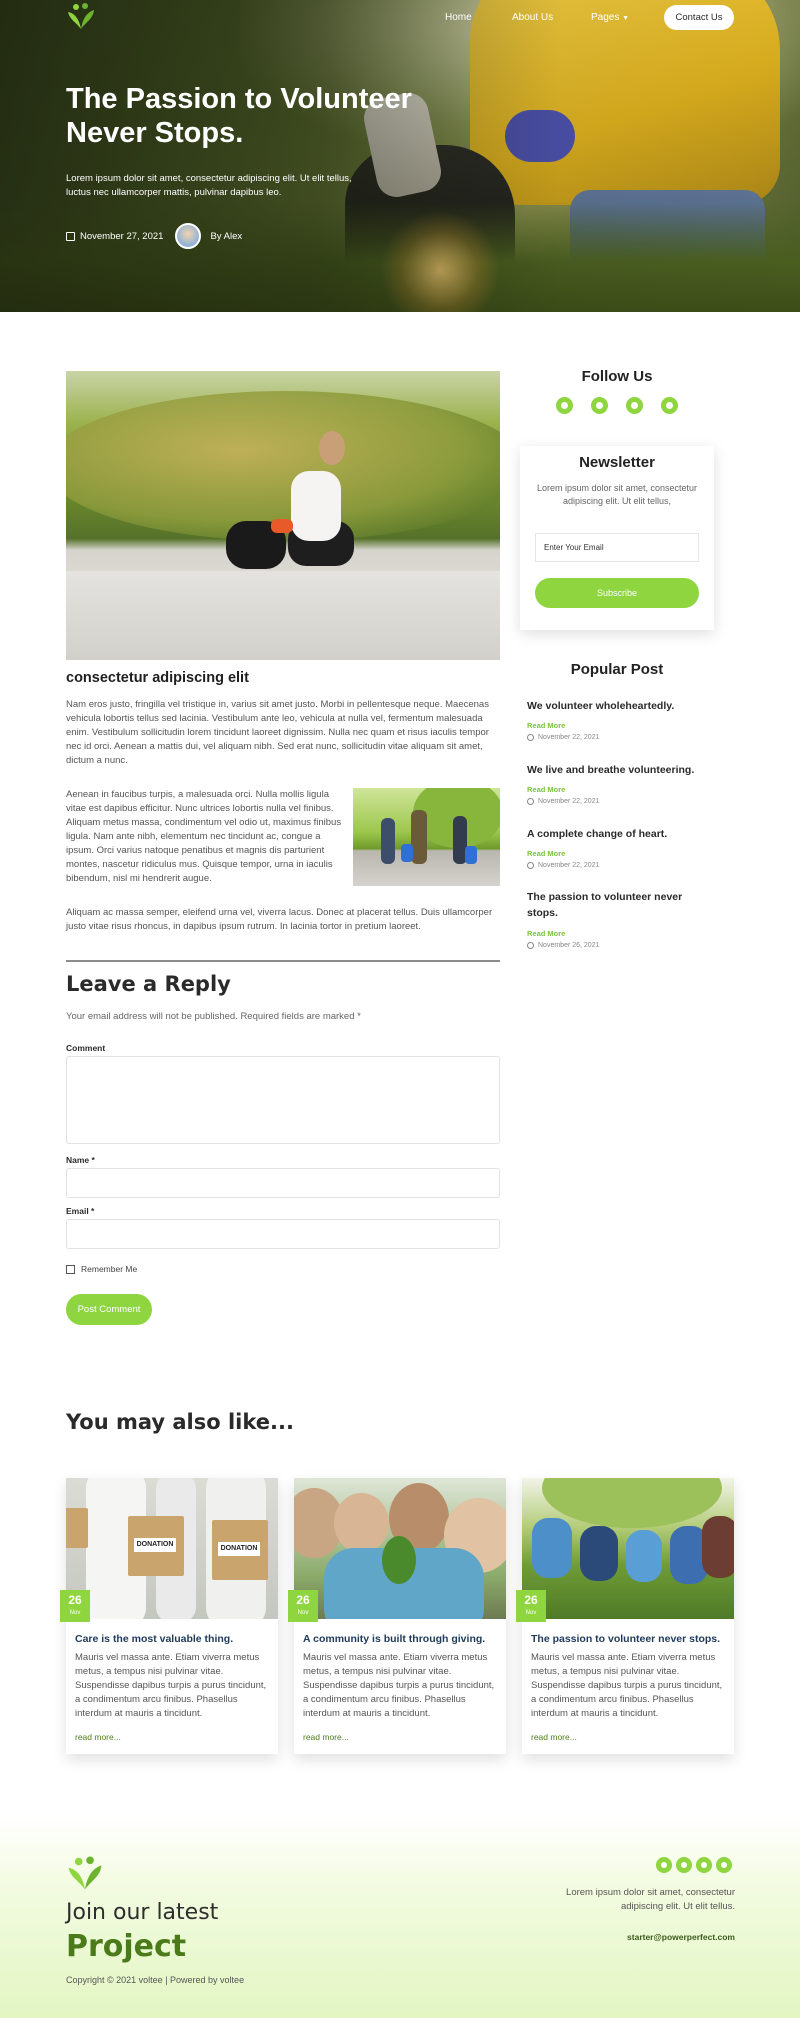 This screenshot has width=800, height=2018. I want to click on remember-label: Remember Me, so click(109, 1269).